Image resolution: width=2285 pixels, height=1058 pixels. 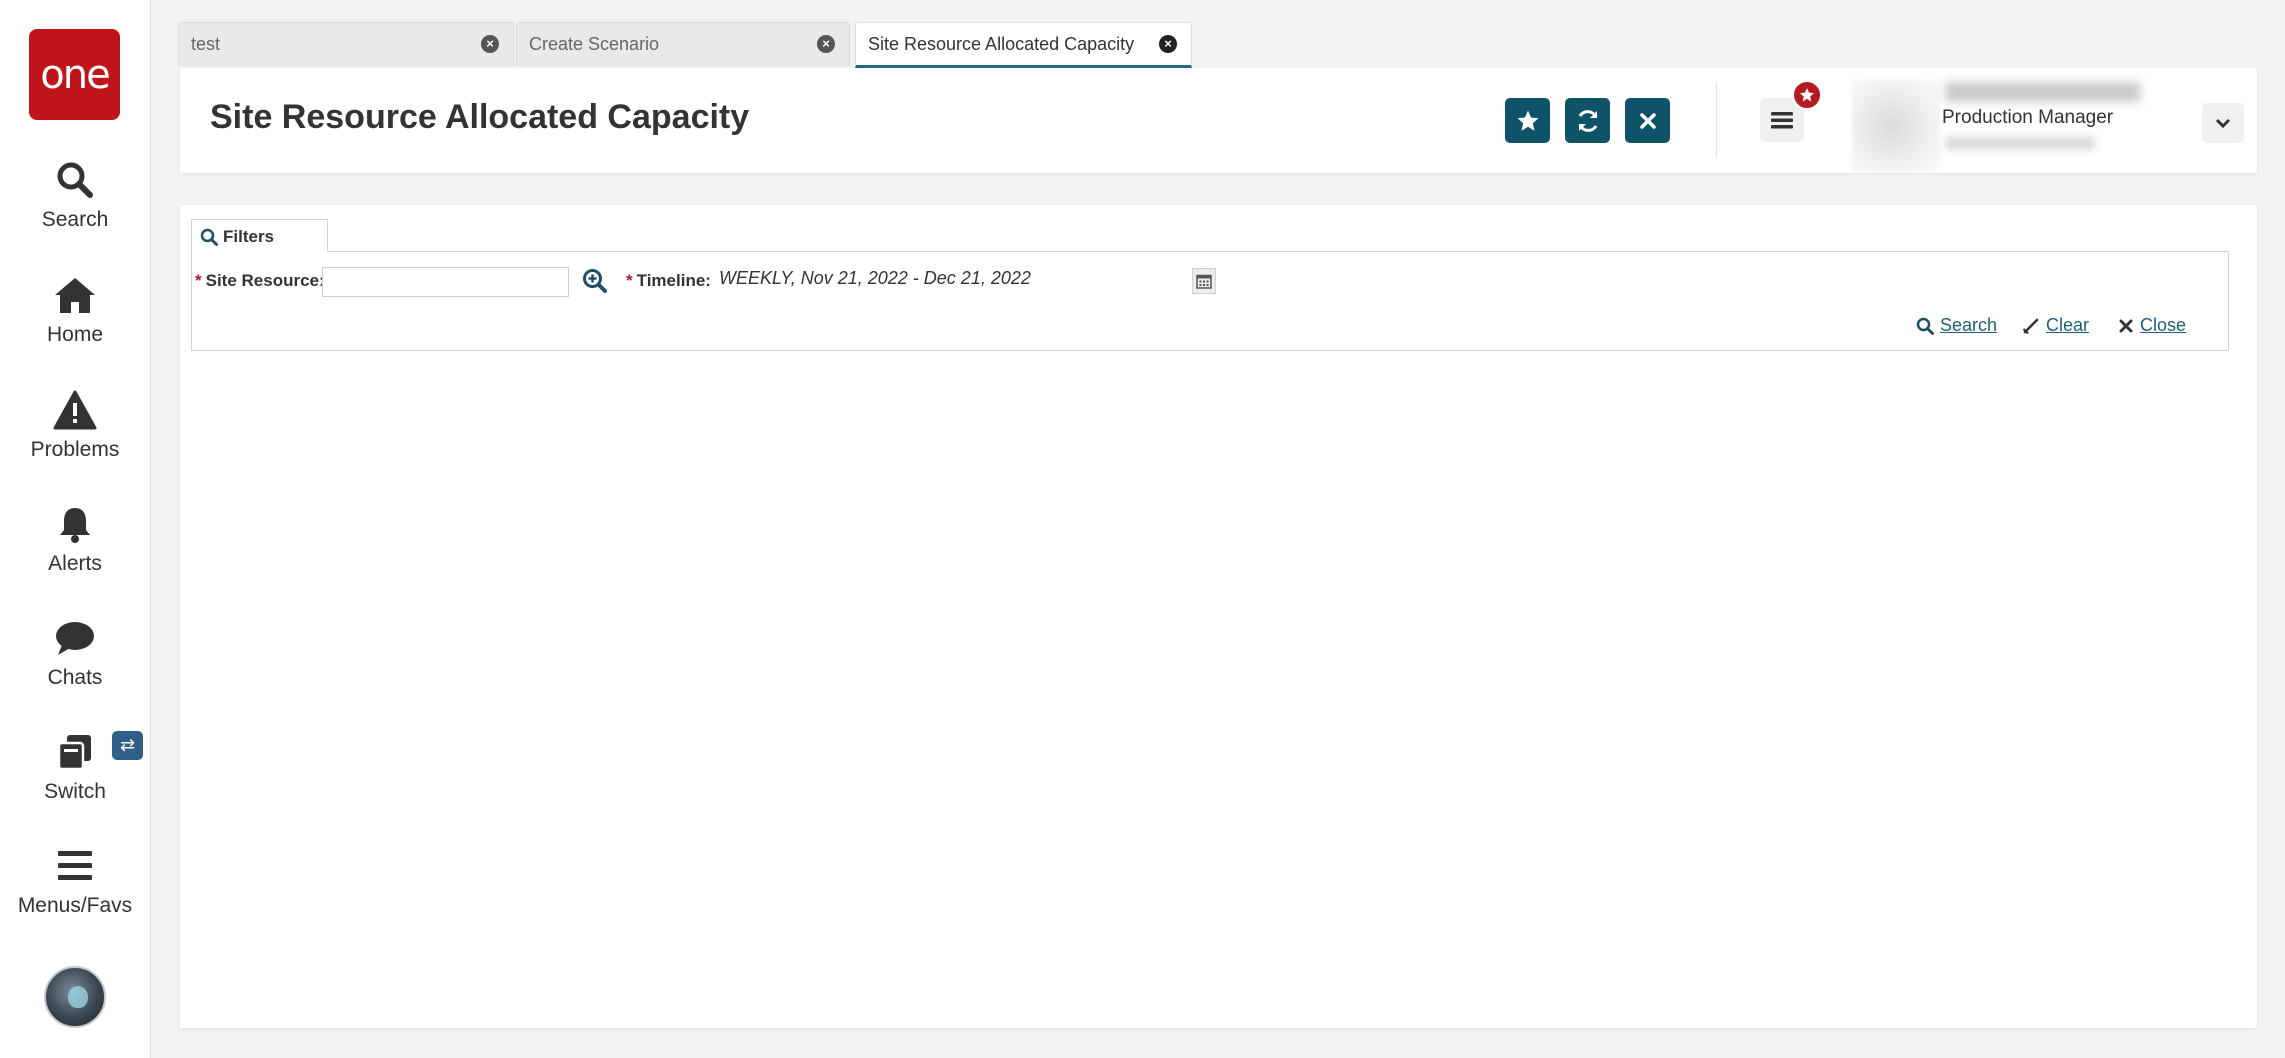 I want to click on sidebar-item-label: Alerts, so click(x=75, y=563).